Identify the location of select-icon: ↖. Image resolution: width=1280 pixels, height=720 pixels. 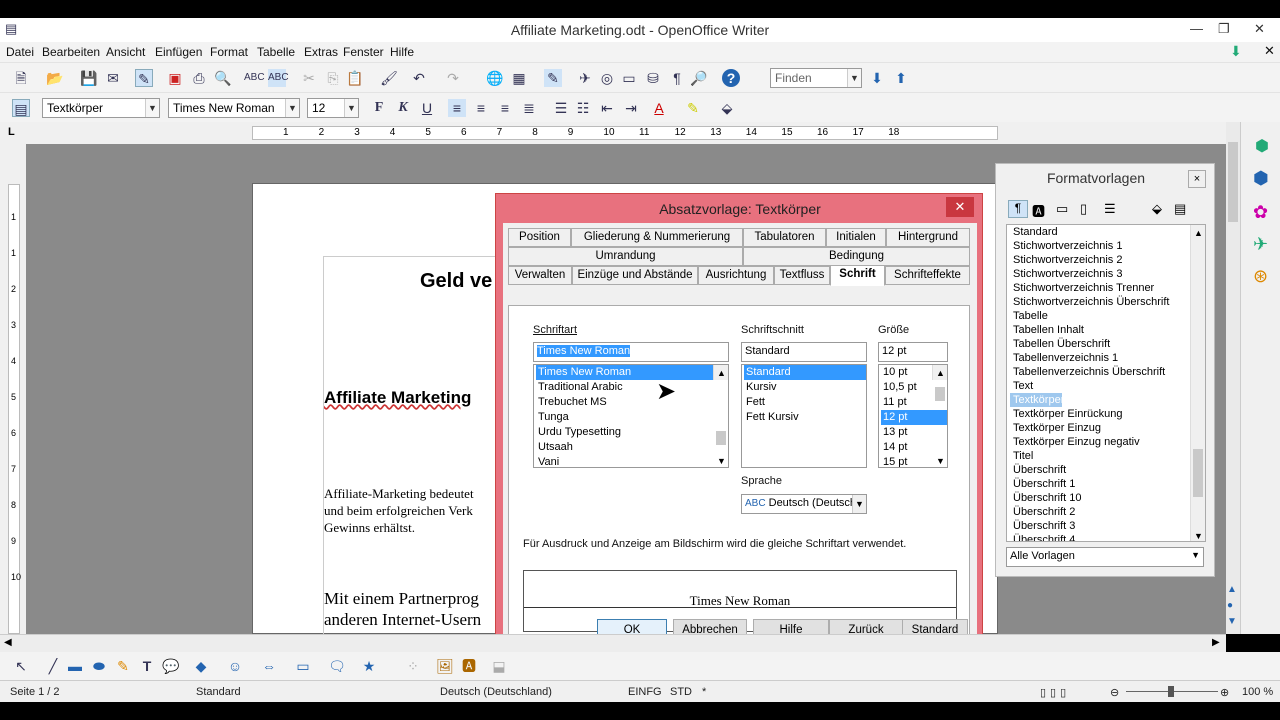
(21, 666).